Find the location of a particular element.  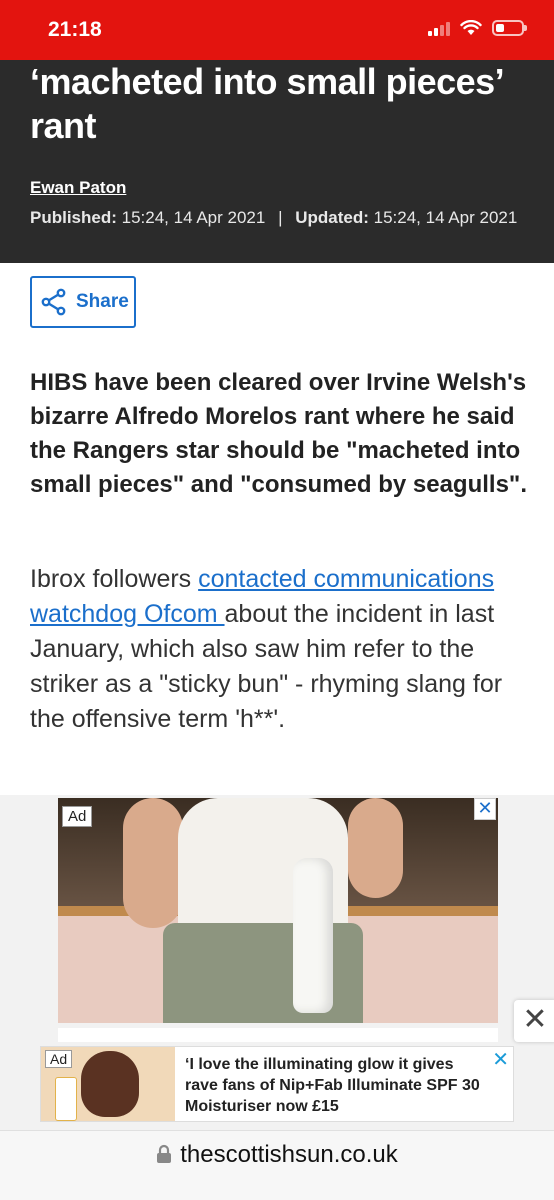

url-bar: thescottishsun.co.uk is located at coordinates (277, 1165).